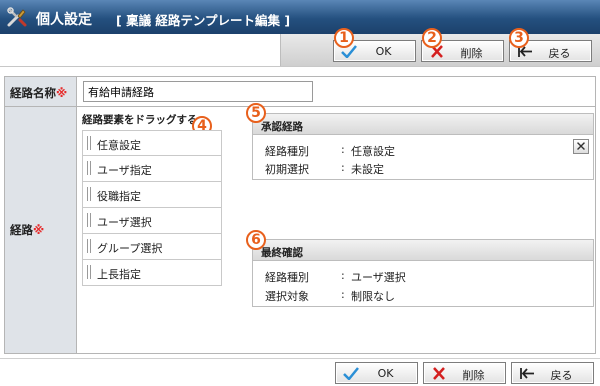  What do you see at coordinates (344, 38) in the screenshot?
I see `callout-badge-1: 1` at bounding box center [344, 38].